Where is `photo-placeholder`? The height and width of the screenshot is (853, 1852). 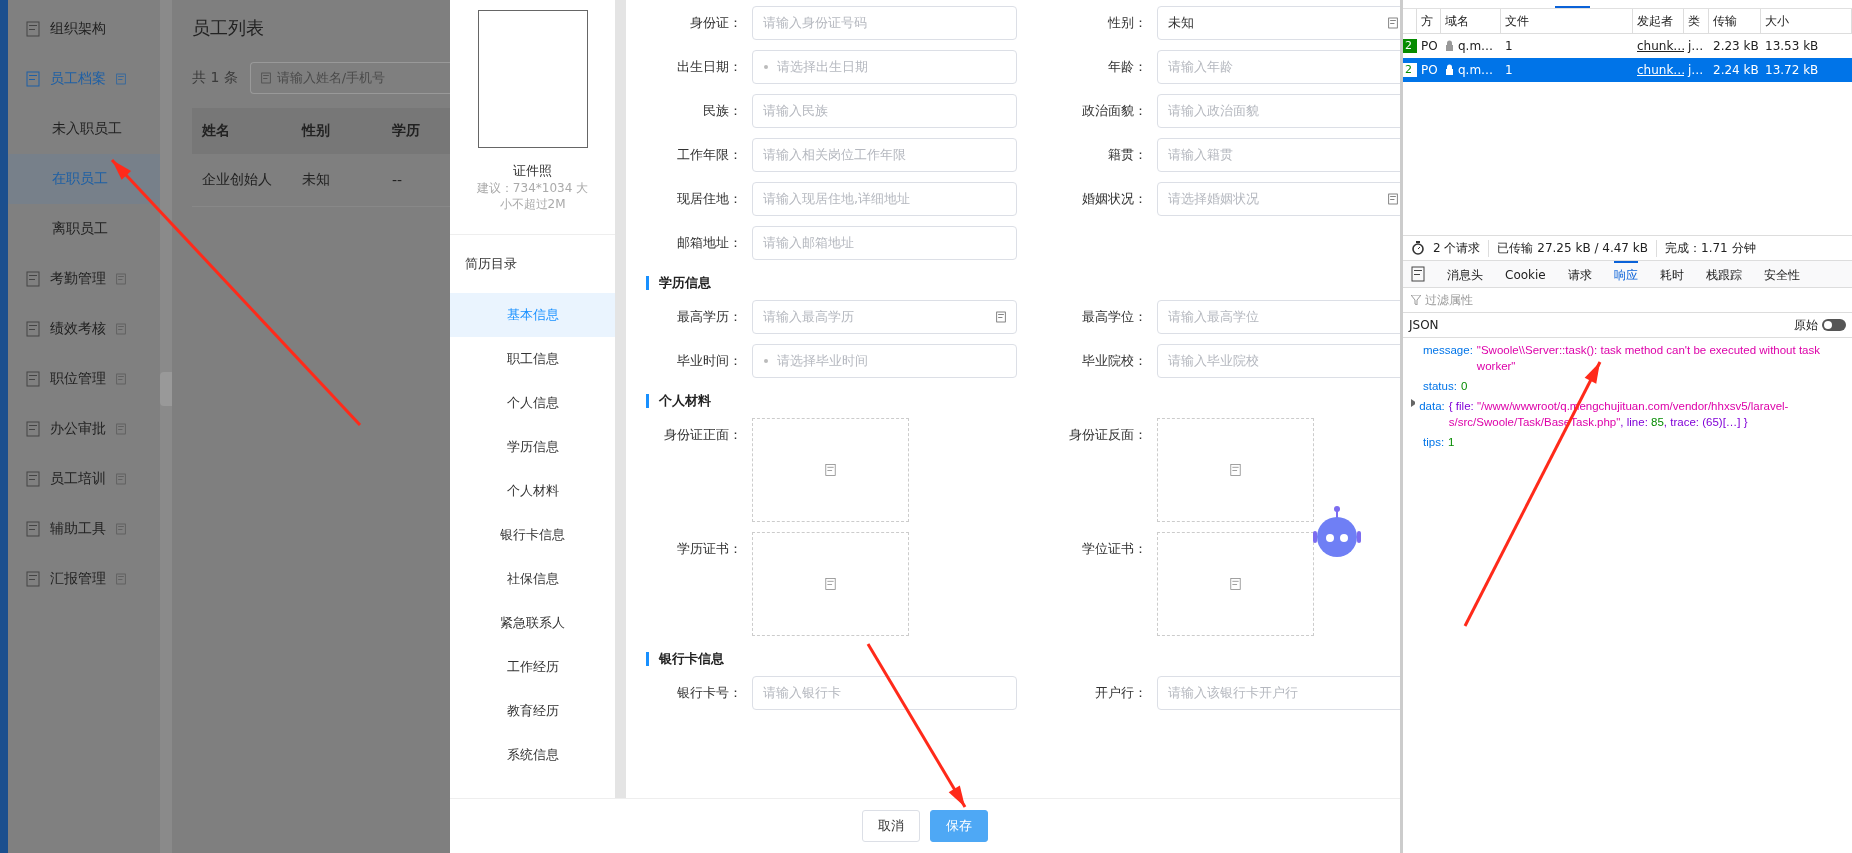 photo-placeholder is located at coordinates (532, 79).